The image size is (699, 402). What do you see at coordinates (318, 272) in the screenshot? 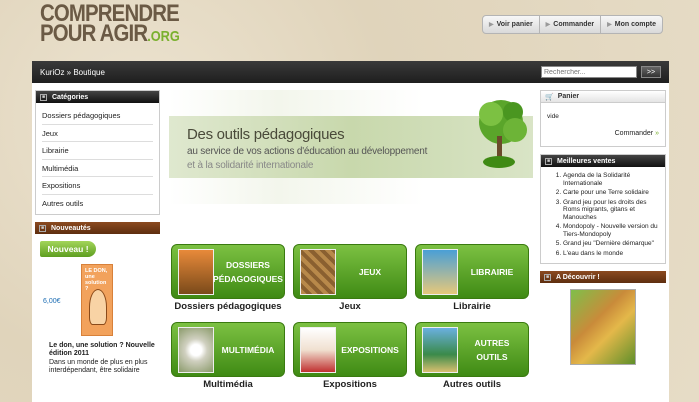
I see `jeux-image` at bounding box center [318, 272].